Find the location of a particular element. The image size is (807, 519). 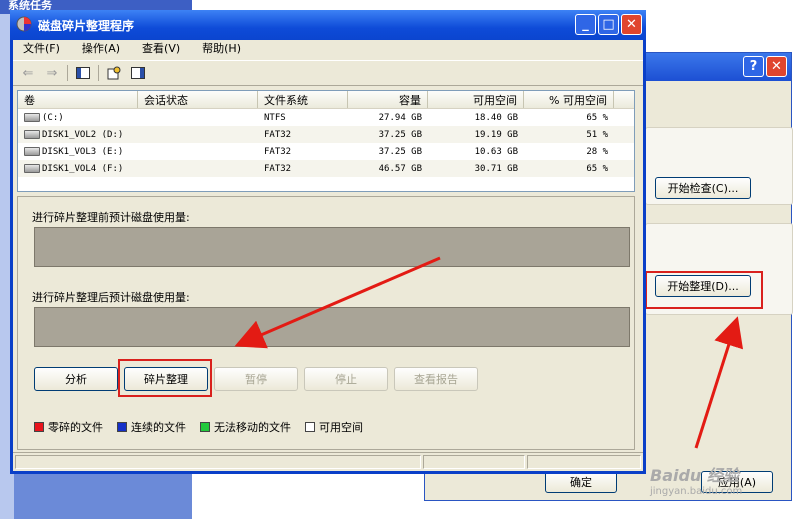

arrow-to-defrag-button is located at coordinates (337, 302).